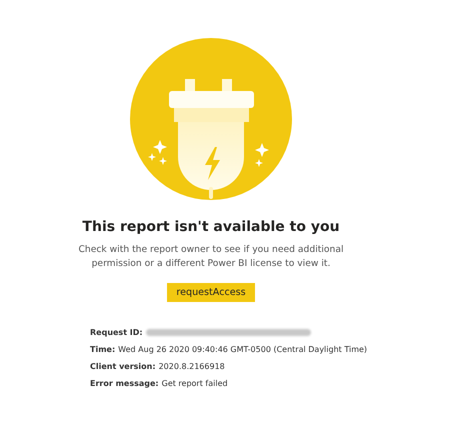  What do you see at coordinates (103, 349) in the screenshot?
I see `detail-label: Time:` at bounding box center [103, 349].